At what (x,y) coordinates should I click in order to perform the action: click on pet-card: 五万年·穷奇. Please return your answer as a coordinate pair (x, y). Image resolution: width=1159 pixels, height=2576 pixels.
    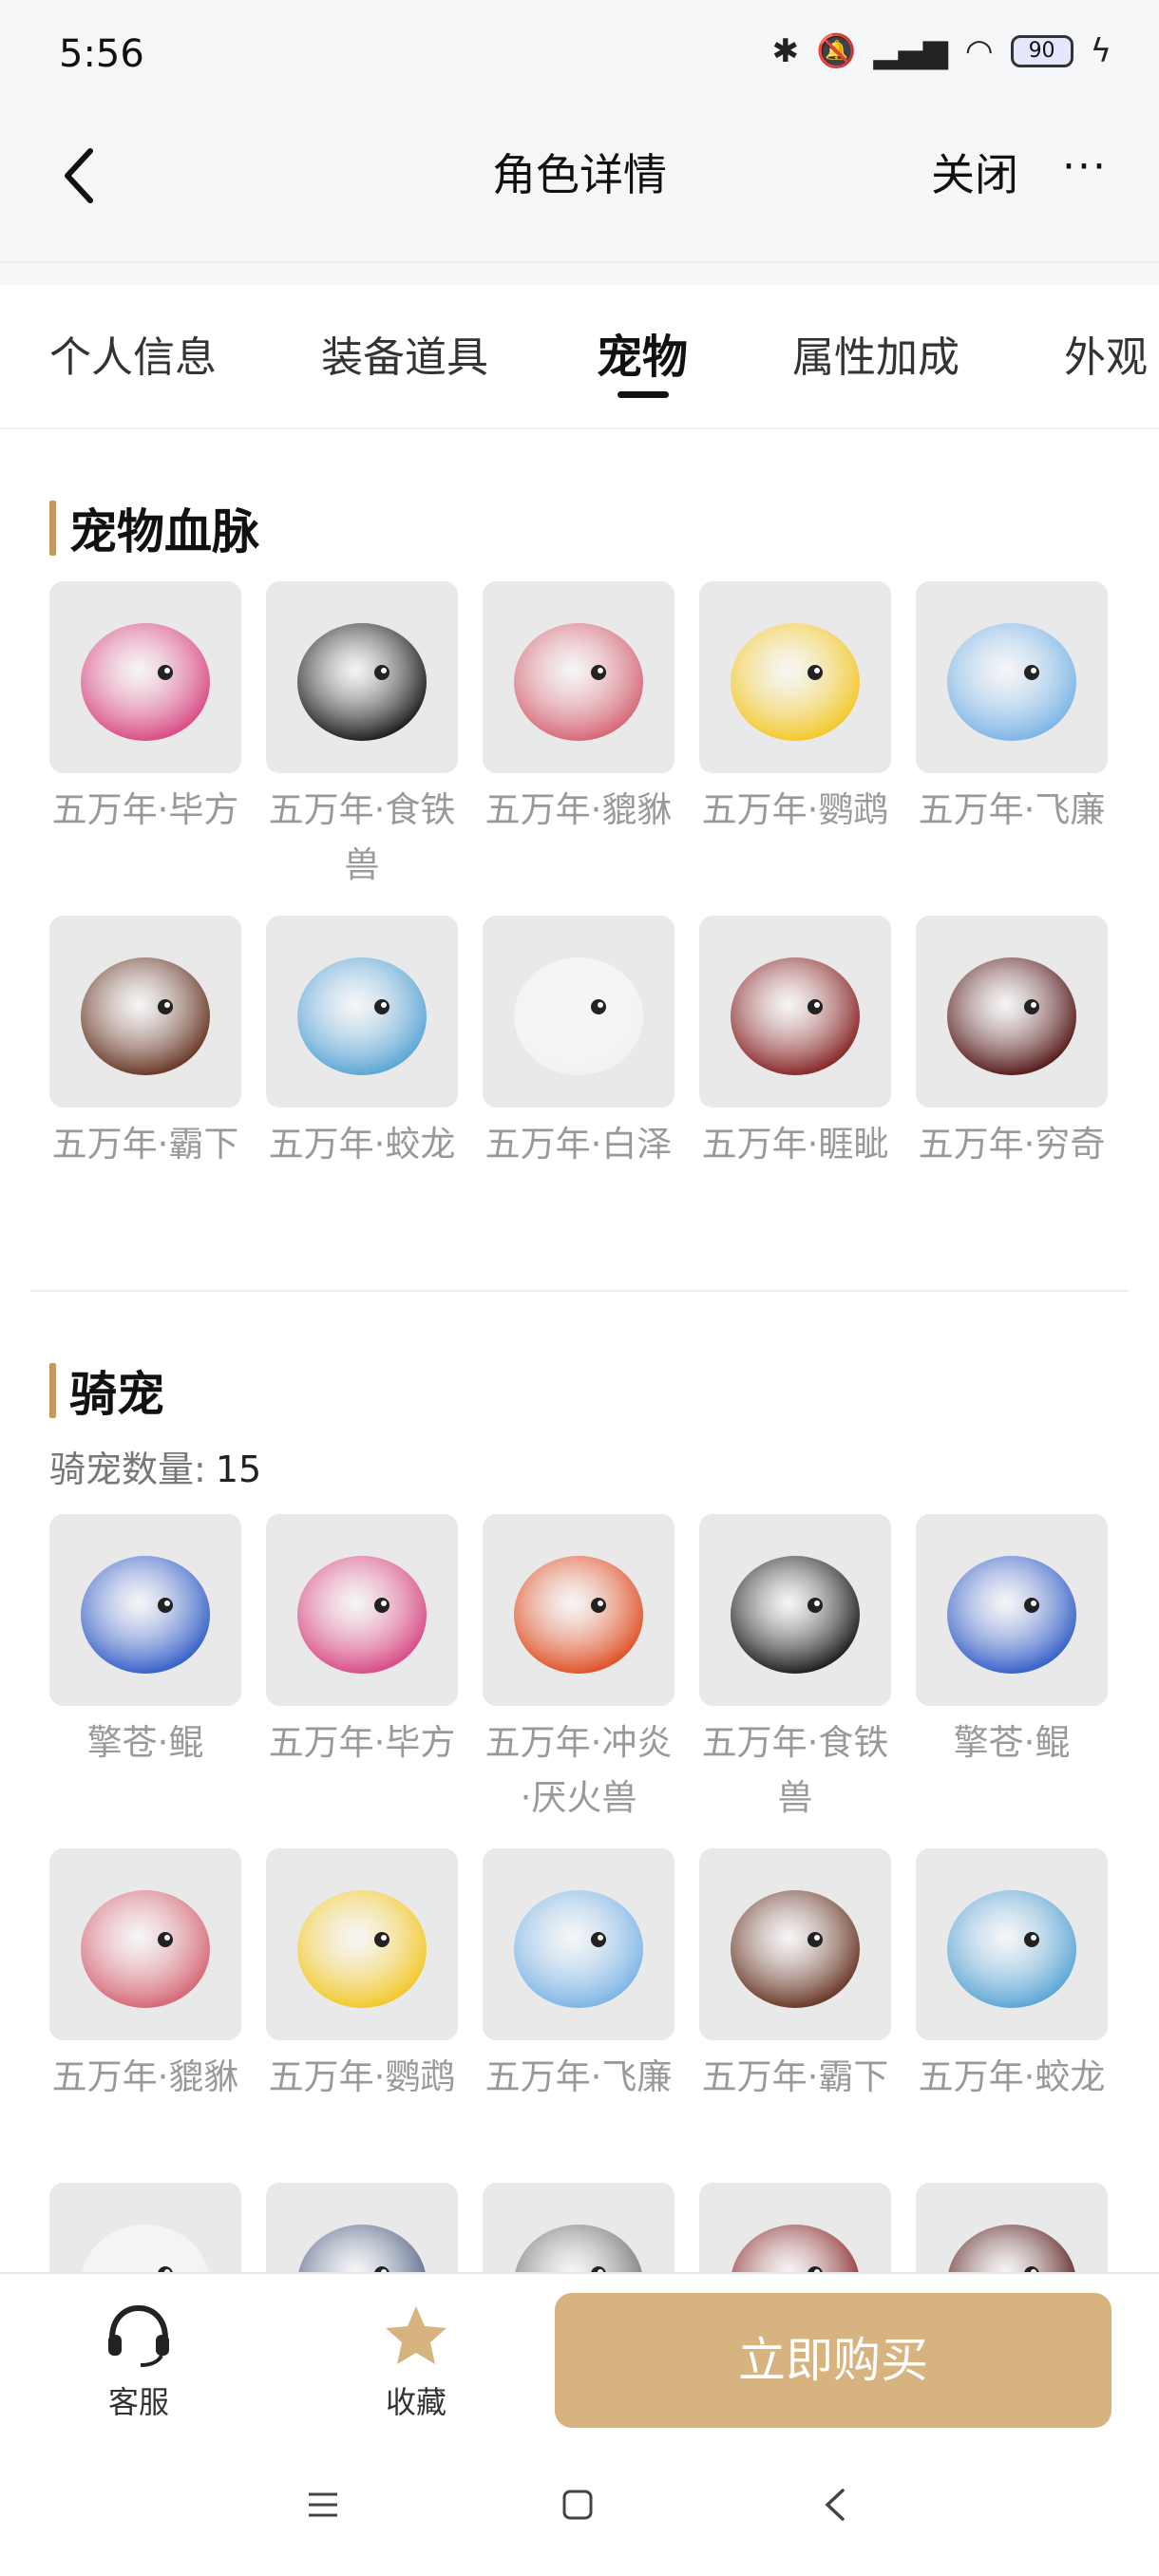
    Looking at the image, I should click on (1012, 1044).